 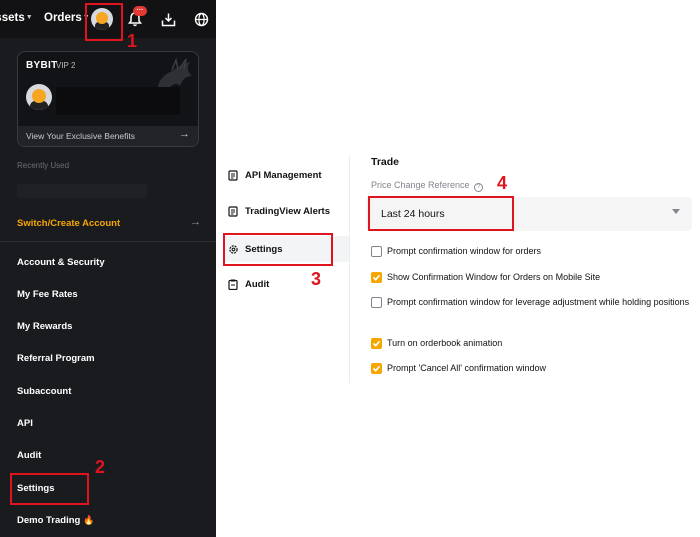 I want to click on nav-orders: Orders▼, so click(x=67, y=18).